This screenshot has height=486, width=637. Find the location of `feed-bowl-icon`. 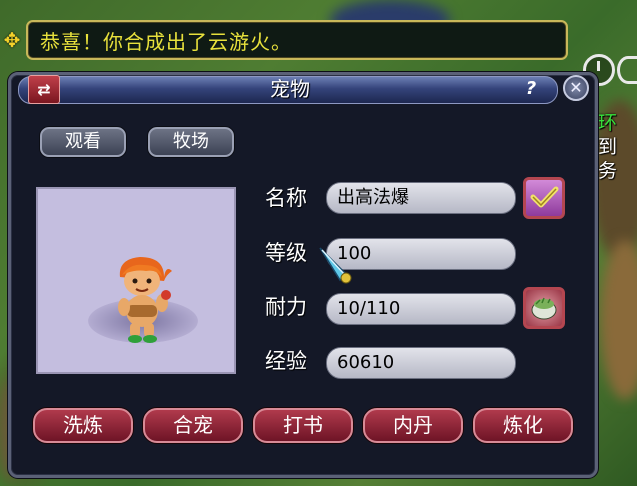

feed-bowl-icon is located at coordinates (544, 308).